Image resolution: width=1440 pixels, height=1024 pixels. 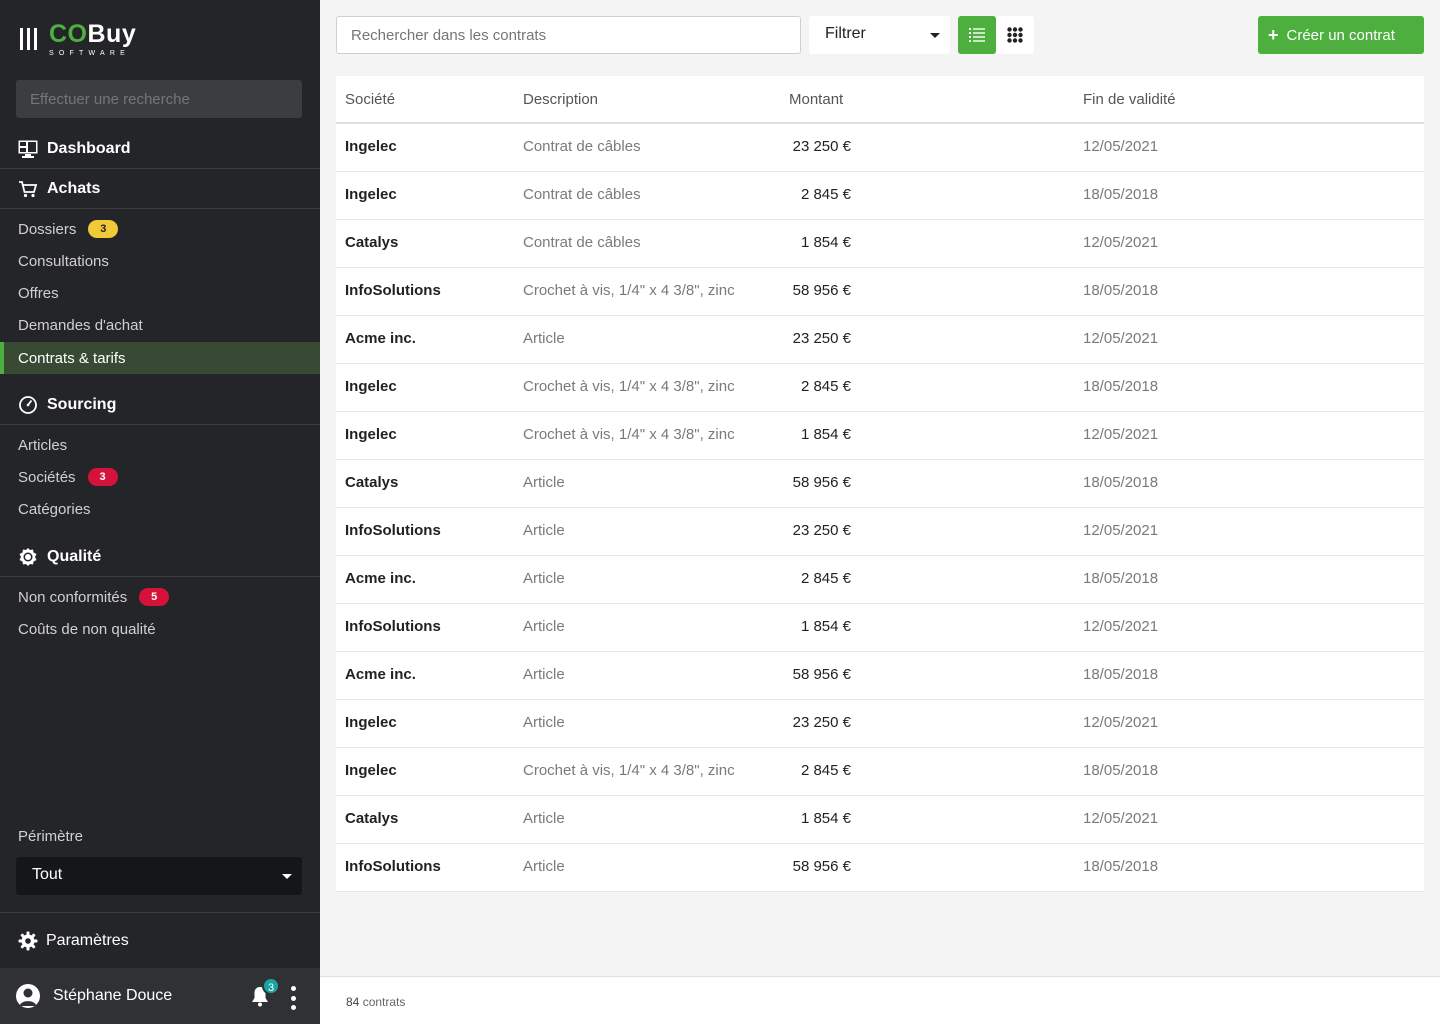 What do you see at coordinates (880, 580) in the screenshot?
I see `table-row: Acme inc. Article 2 845 € 18/05/2018` at bounding box center [880, 580].